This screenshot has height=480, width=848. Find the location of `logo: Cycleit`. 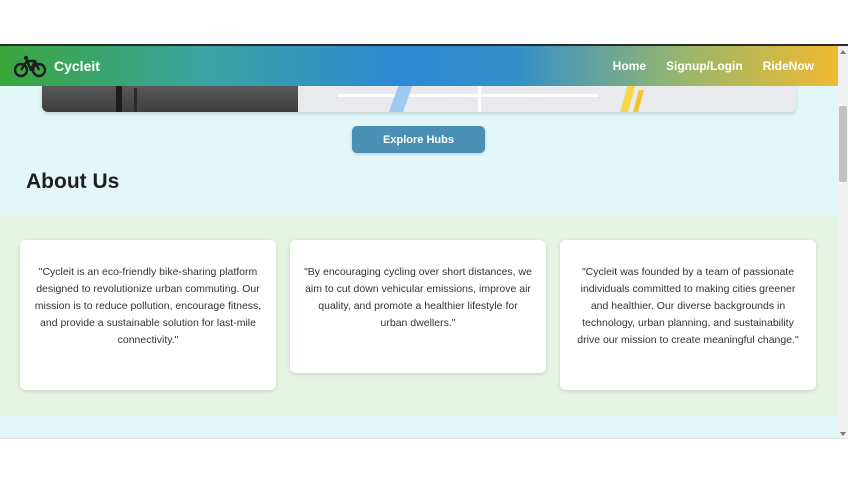

logo: Cycleit is located at coordinates (57, 66).